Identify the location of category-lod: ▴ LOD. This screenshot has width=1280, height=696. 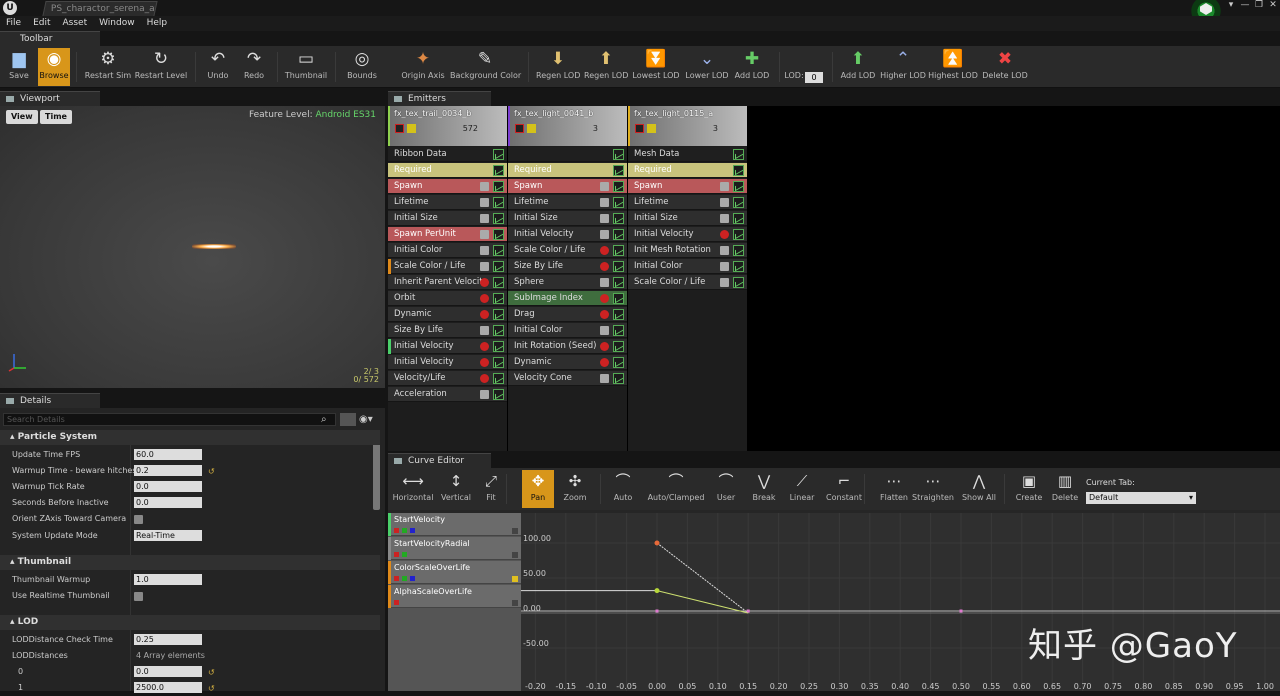
(190, 622).